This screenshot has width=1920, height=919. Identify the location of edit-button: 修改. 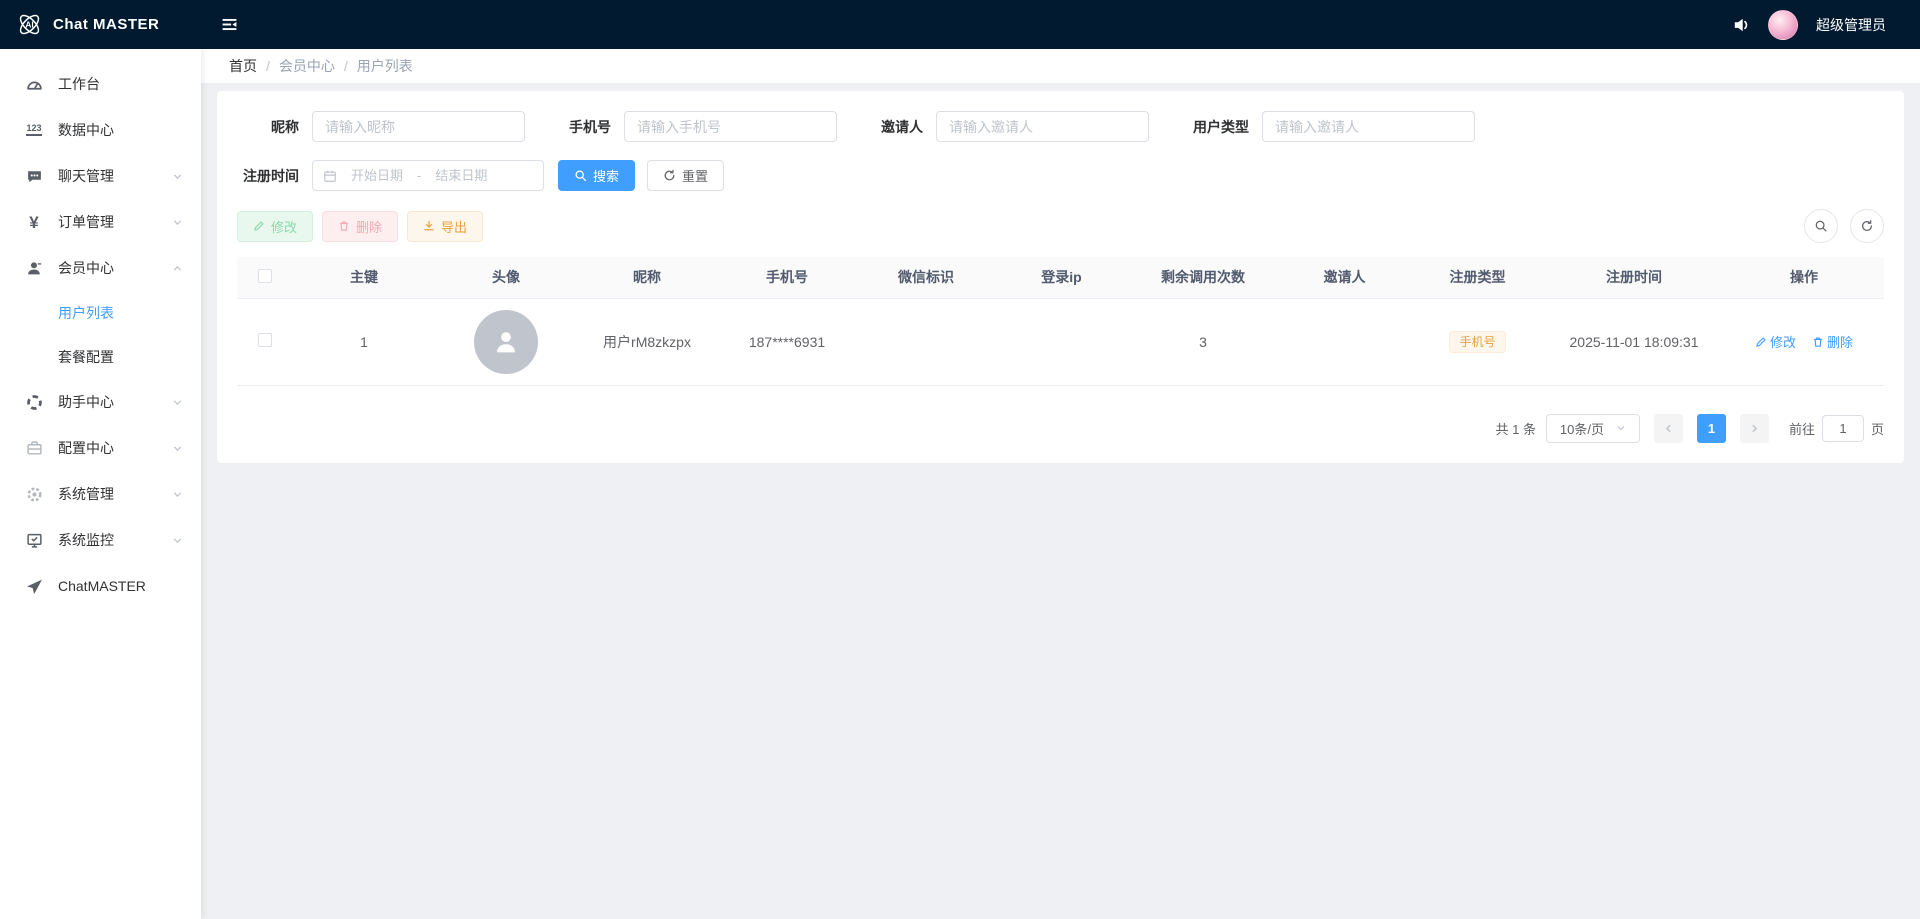
(275, 226).